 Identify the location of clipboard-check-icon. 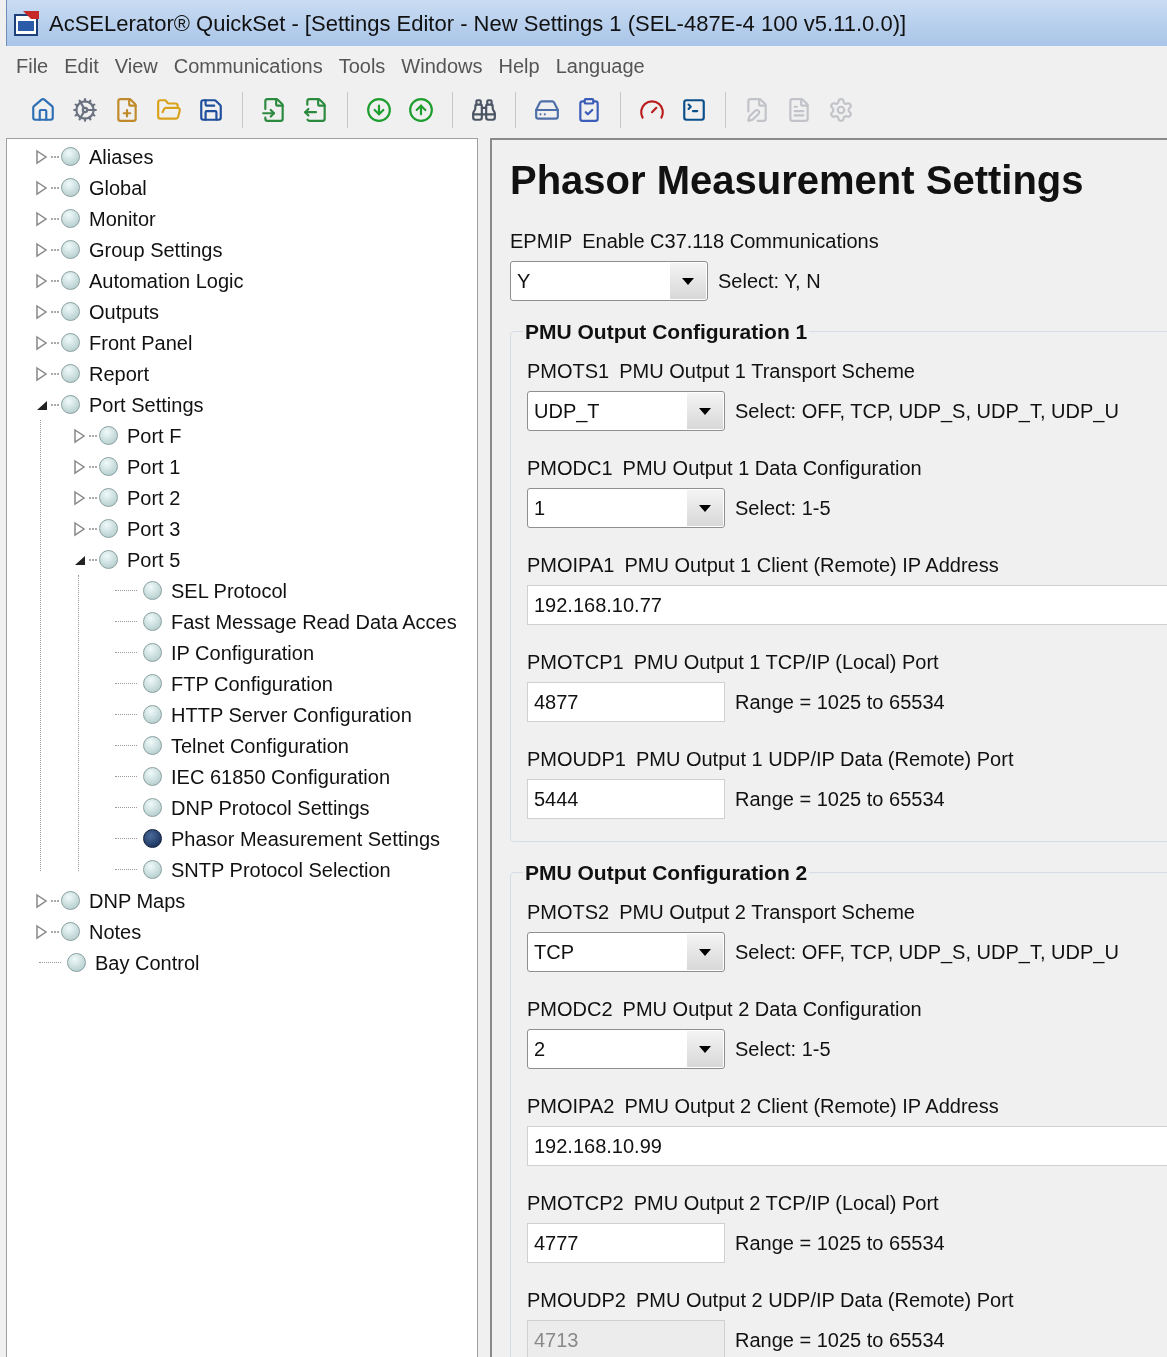
(589, 110).